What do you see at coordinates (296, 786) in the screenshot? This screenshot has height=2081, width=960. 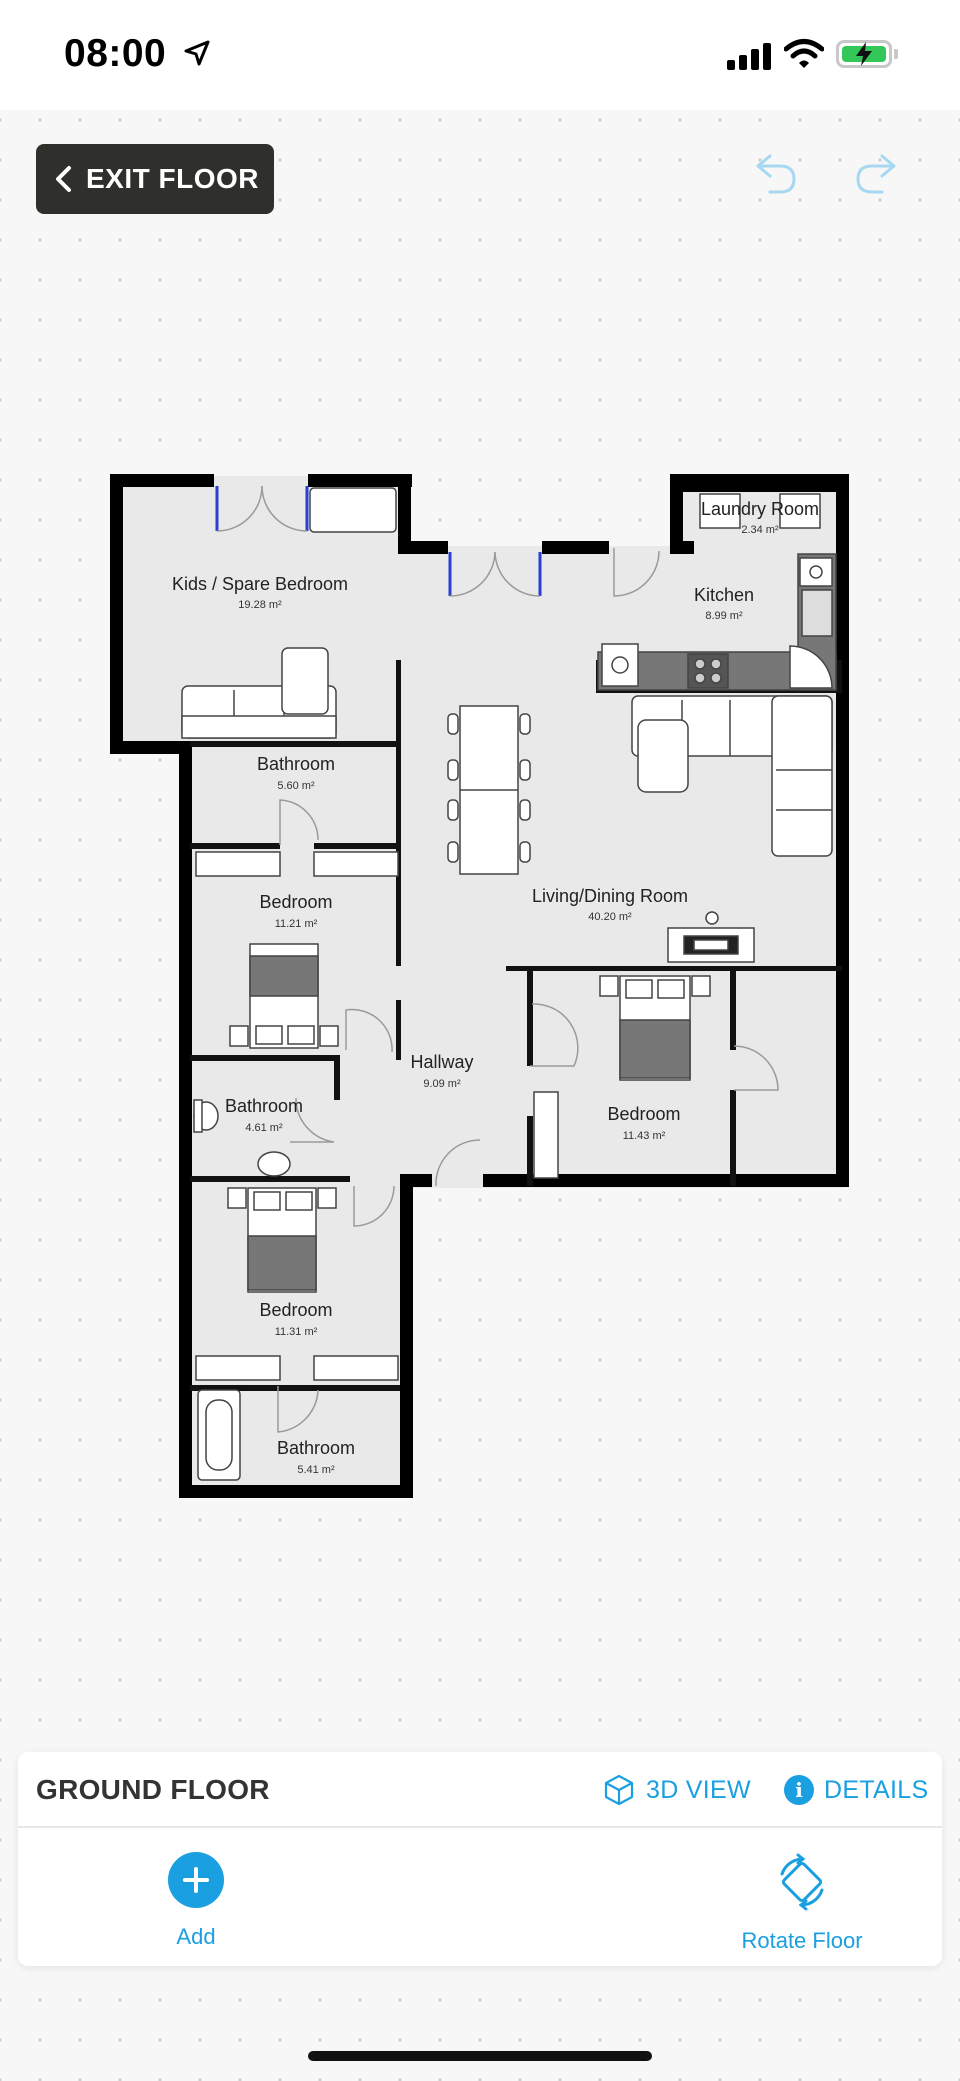 I see `room-area: 5.60 m²` at bounding box center [296, 786].